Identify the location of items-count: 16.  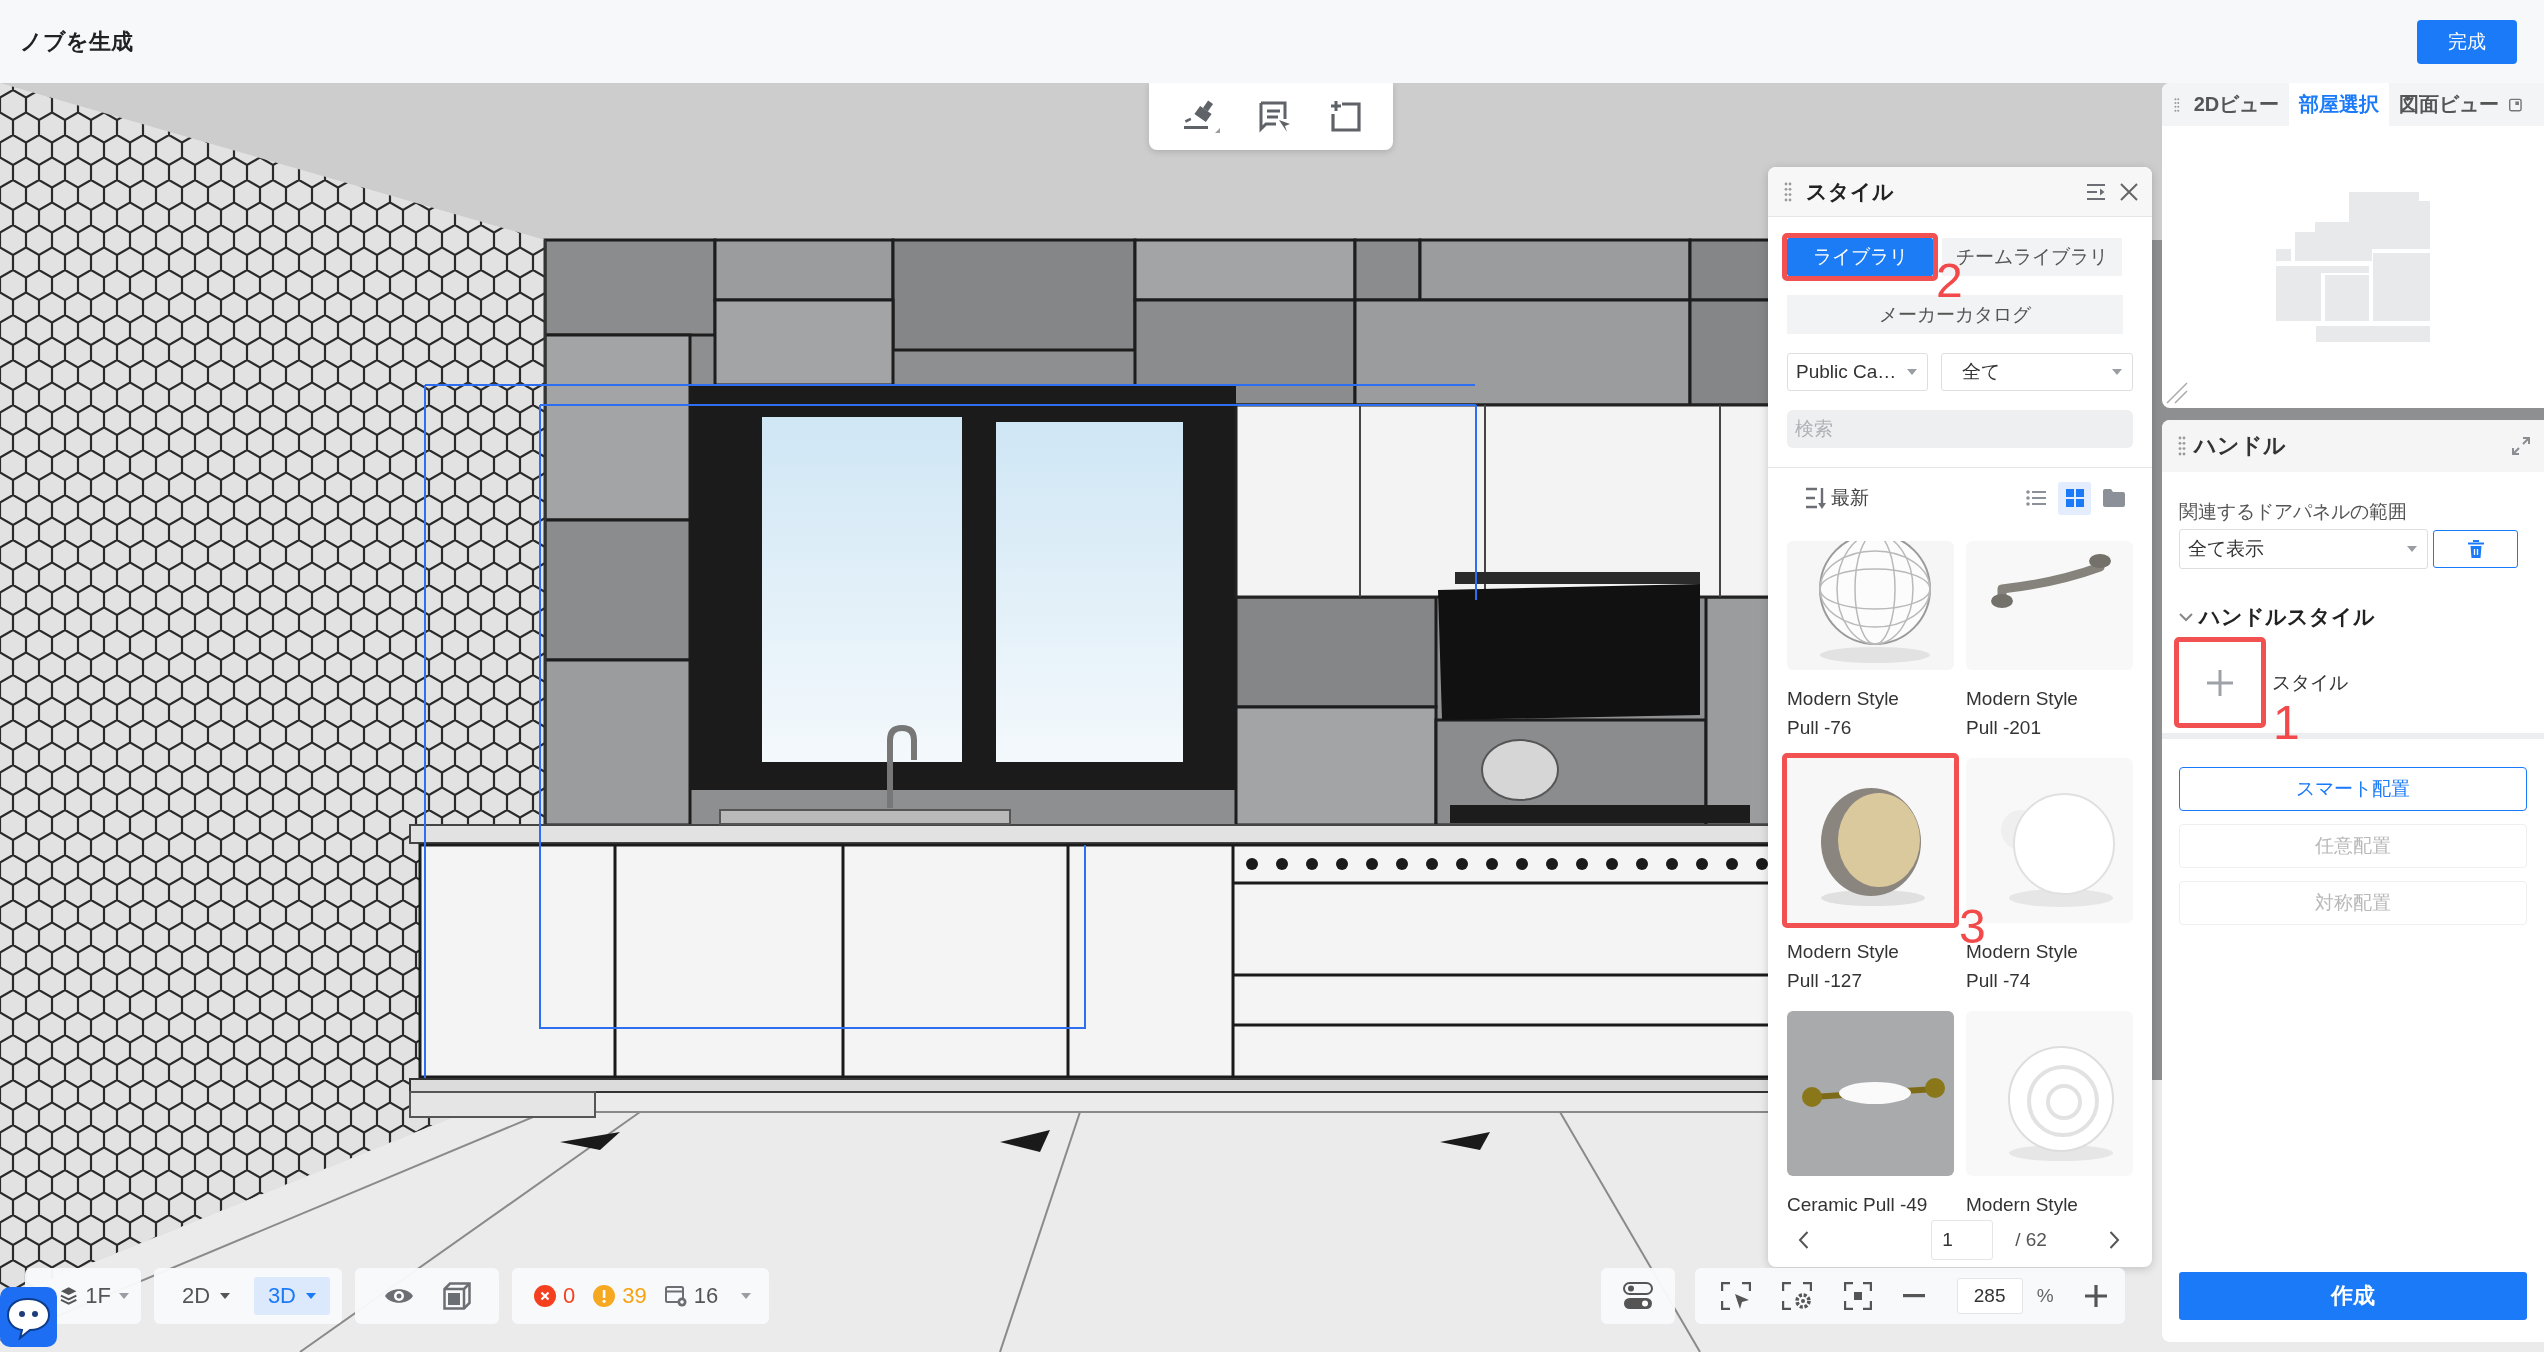
(706, 1296).